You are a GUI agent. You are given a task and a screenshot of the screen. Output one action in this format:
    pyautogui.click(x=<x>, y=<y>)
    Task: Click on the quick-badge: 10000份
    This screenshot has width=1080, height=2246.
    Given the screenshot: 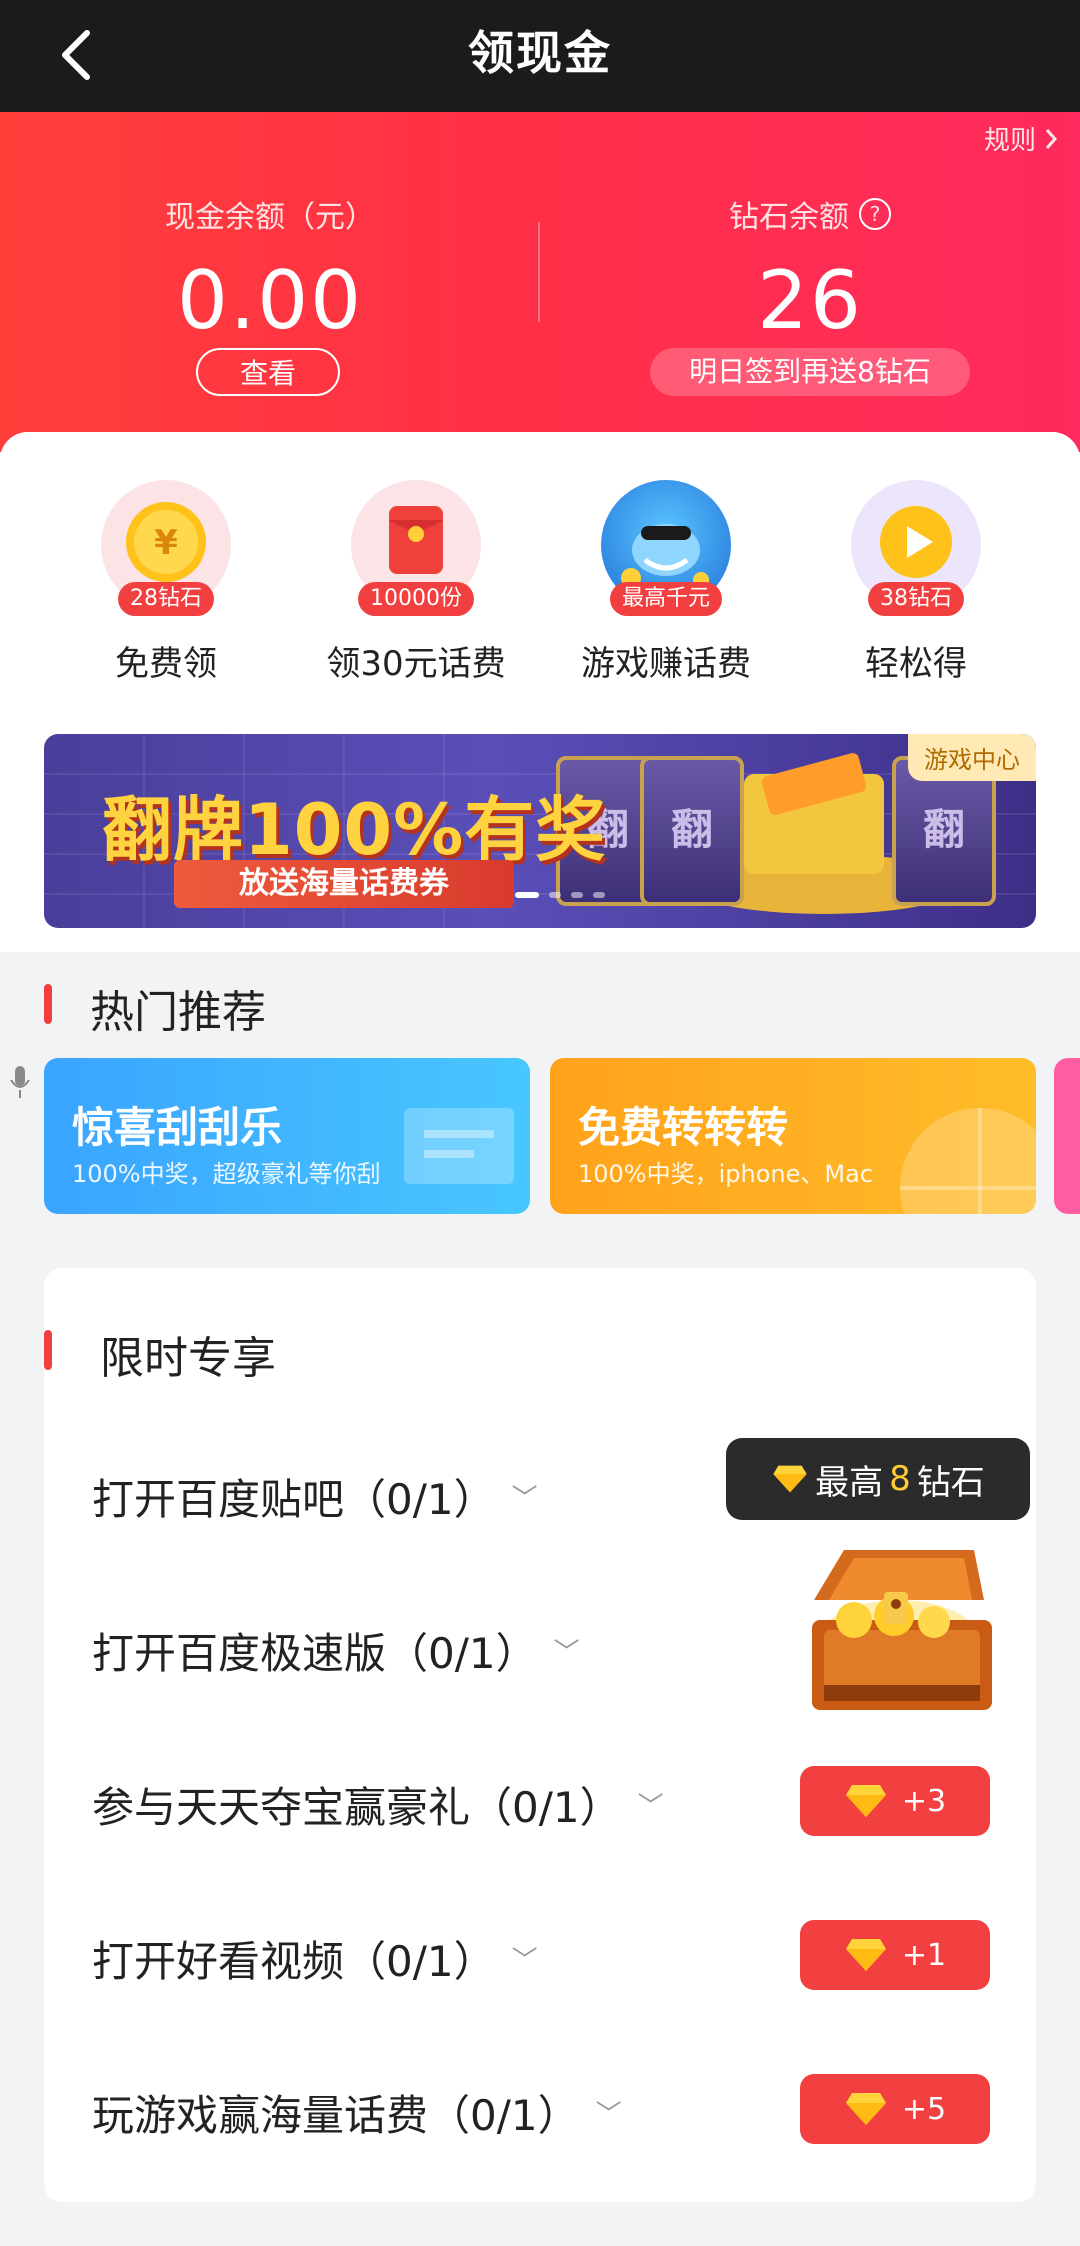 What is the action you would take?
    pyautogui.click(x=416, y=599)
    